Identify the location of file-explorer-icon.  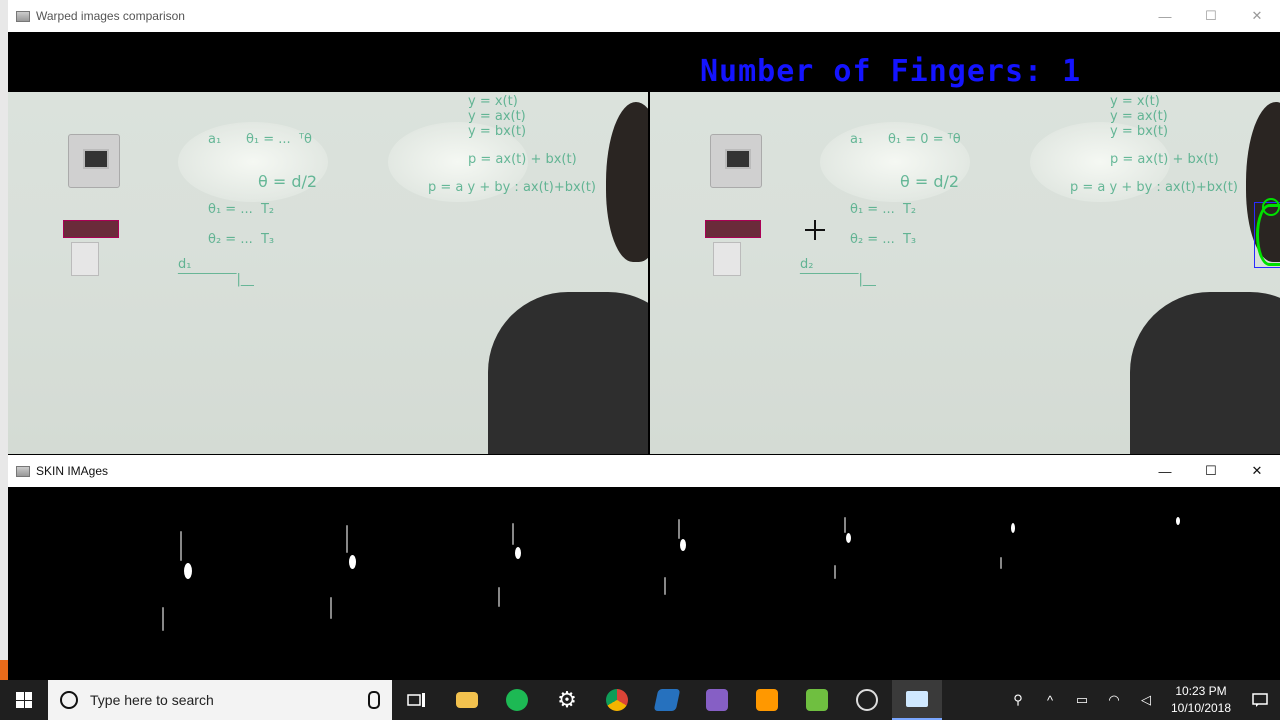
(467, 700).